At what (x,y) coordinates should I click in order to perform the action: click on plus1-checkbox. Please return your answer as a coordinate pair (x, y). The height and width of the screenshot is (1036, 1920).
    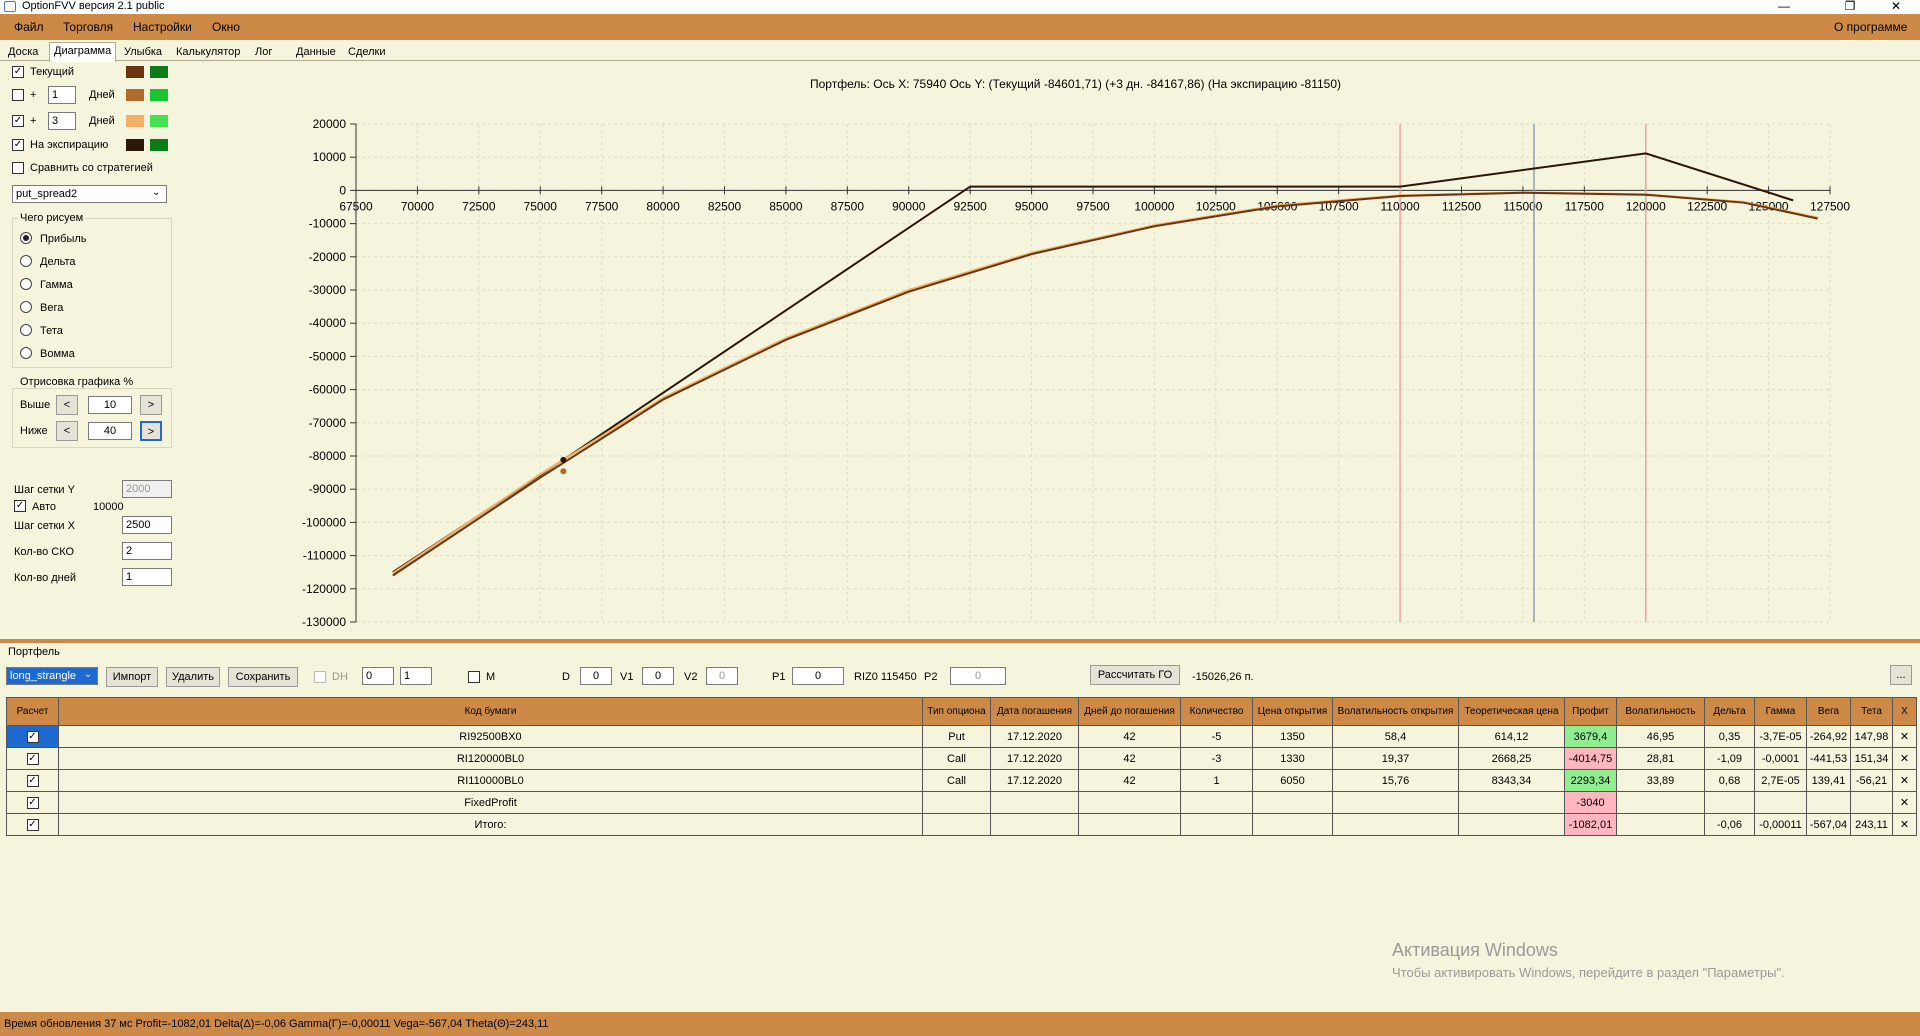
    Looking at the image, I should click on (18, 95).